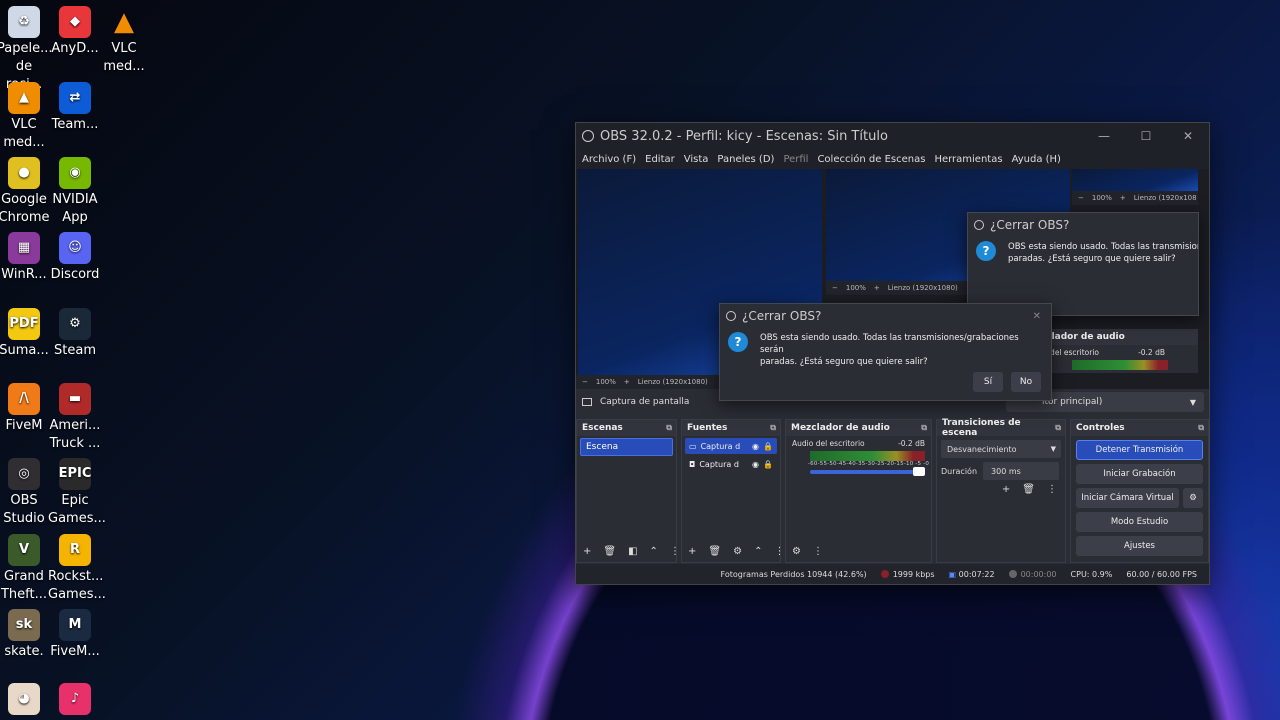  What do you see at coordinates (867, 456) in the screenshot?
I see `audio-meter` at bounding box center [867, 456].